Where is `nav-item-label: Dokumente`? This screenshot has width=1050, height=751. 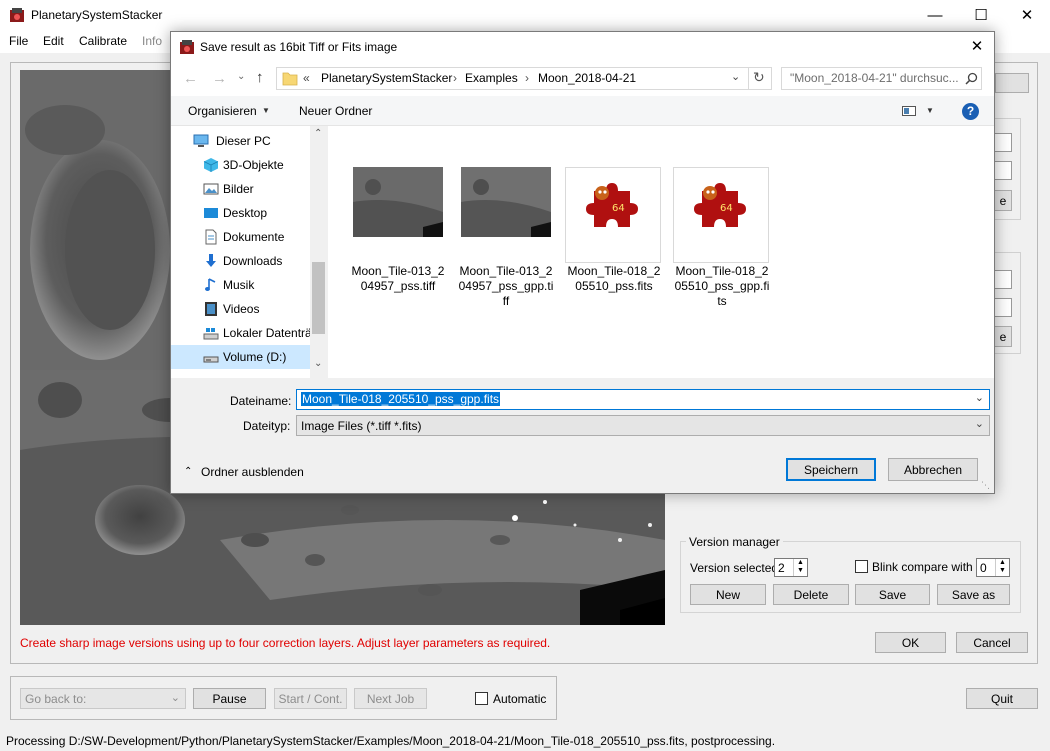
nav-item-label: Dokumente is located at coordinates (254, 237).